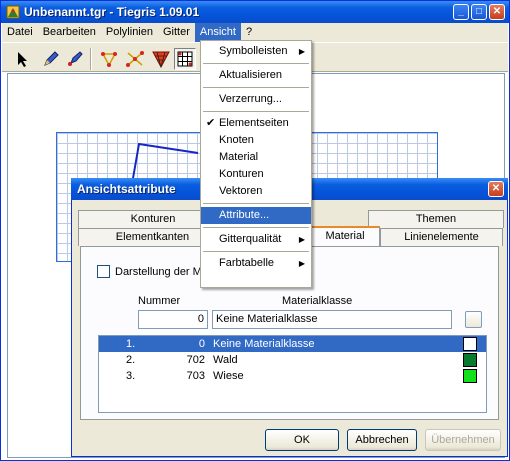  I want to click on apply-button: Übernehmen, so click(463, 440).